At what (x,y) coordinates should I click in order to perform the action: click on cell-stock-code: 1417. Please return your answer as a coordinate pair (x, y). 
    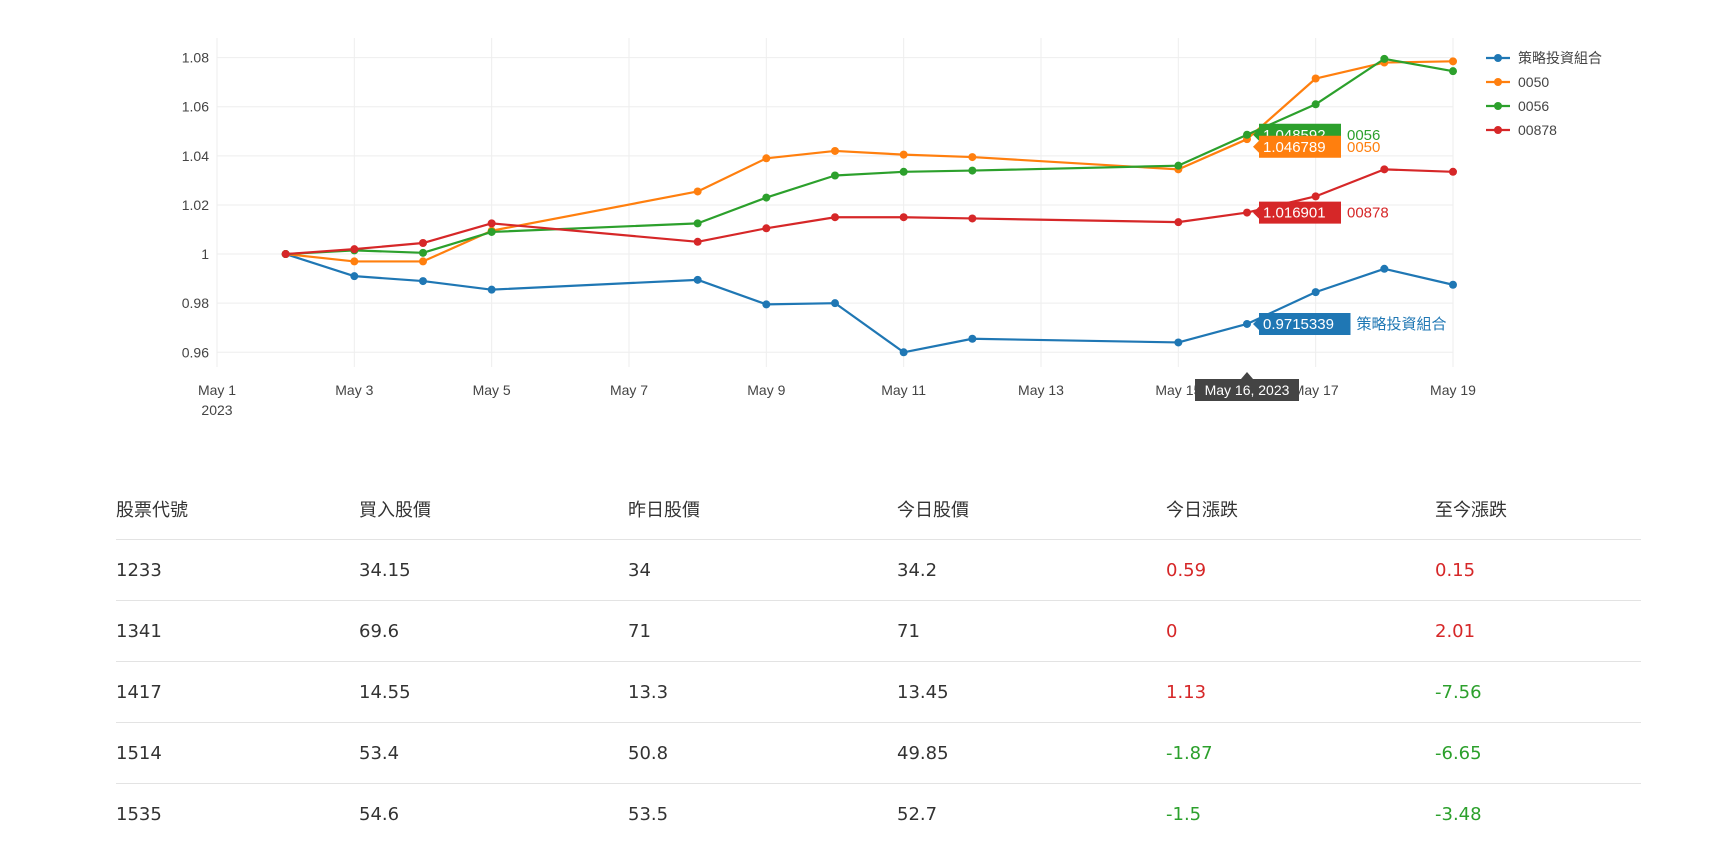
    Looking at the image, I should click on (237, 692).